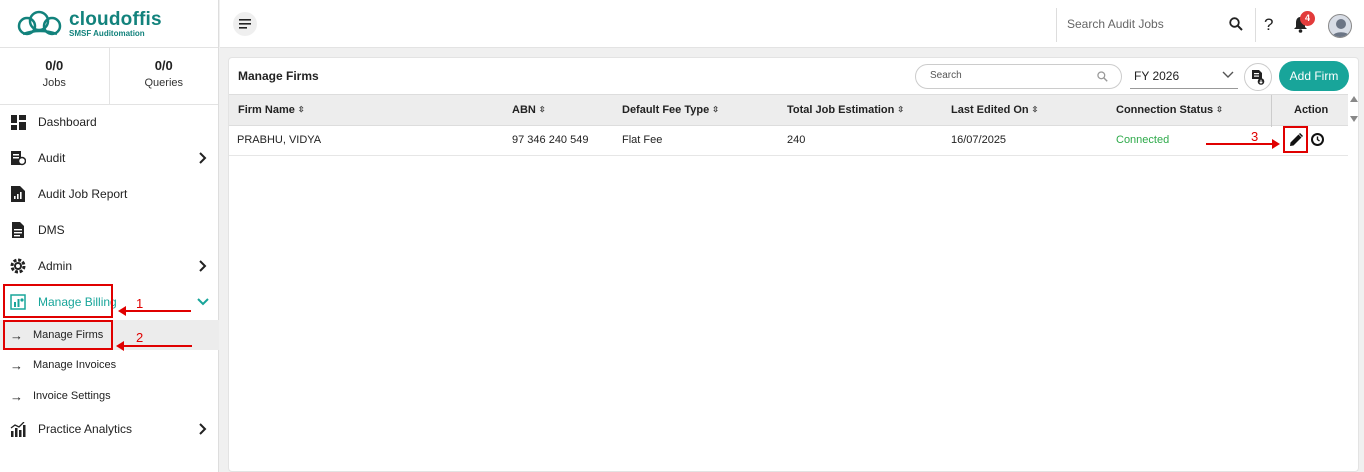 The image size is (1364, 472). Describe the element at coordinates (796, 140) in the screenshot. I see `cell-job-estimation: 240` at that location.